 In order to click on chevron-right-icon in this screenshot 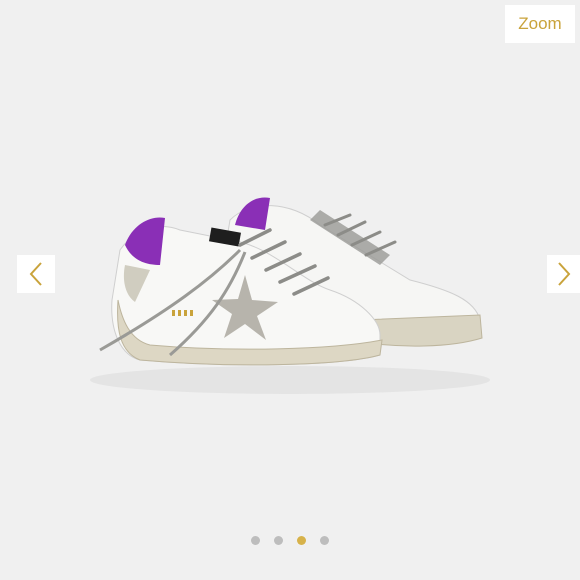, I will do `click(563, 274)`.